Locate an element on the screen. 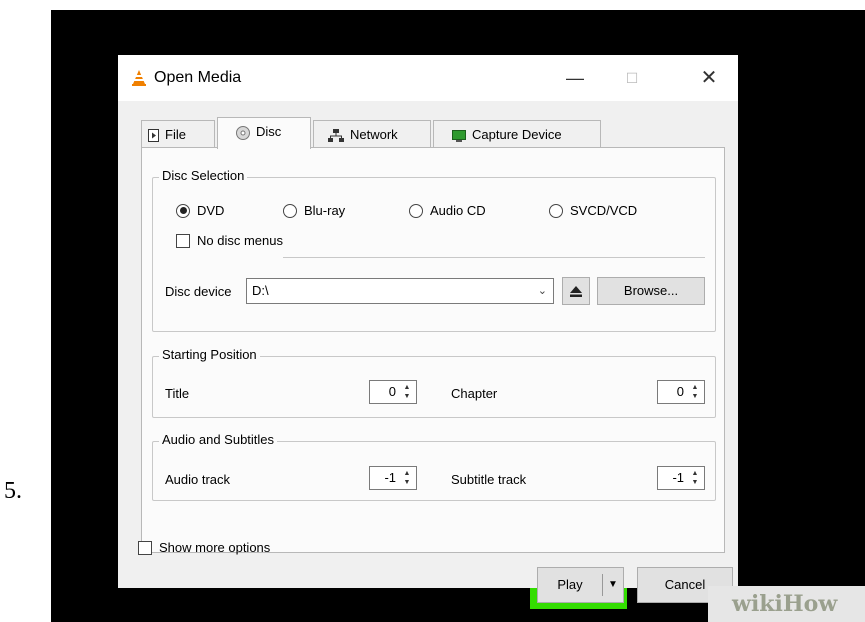 Image resolution: width=865 pixels, height=622 pixels. tab-capture-device: Capture Device is located at coordinates (517, 134).